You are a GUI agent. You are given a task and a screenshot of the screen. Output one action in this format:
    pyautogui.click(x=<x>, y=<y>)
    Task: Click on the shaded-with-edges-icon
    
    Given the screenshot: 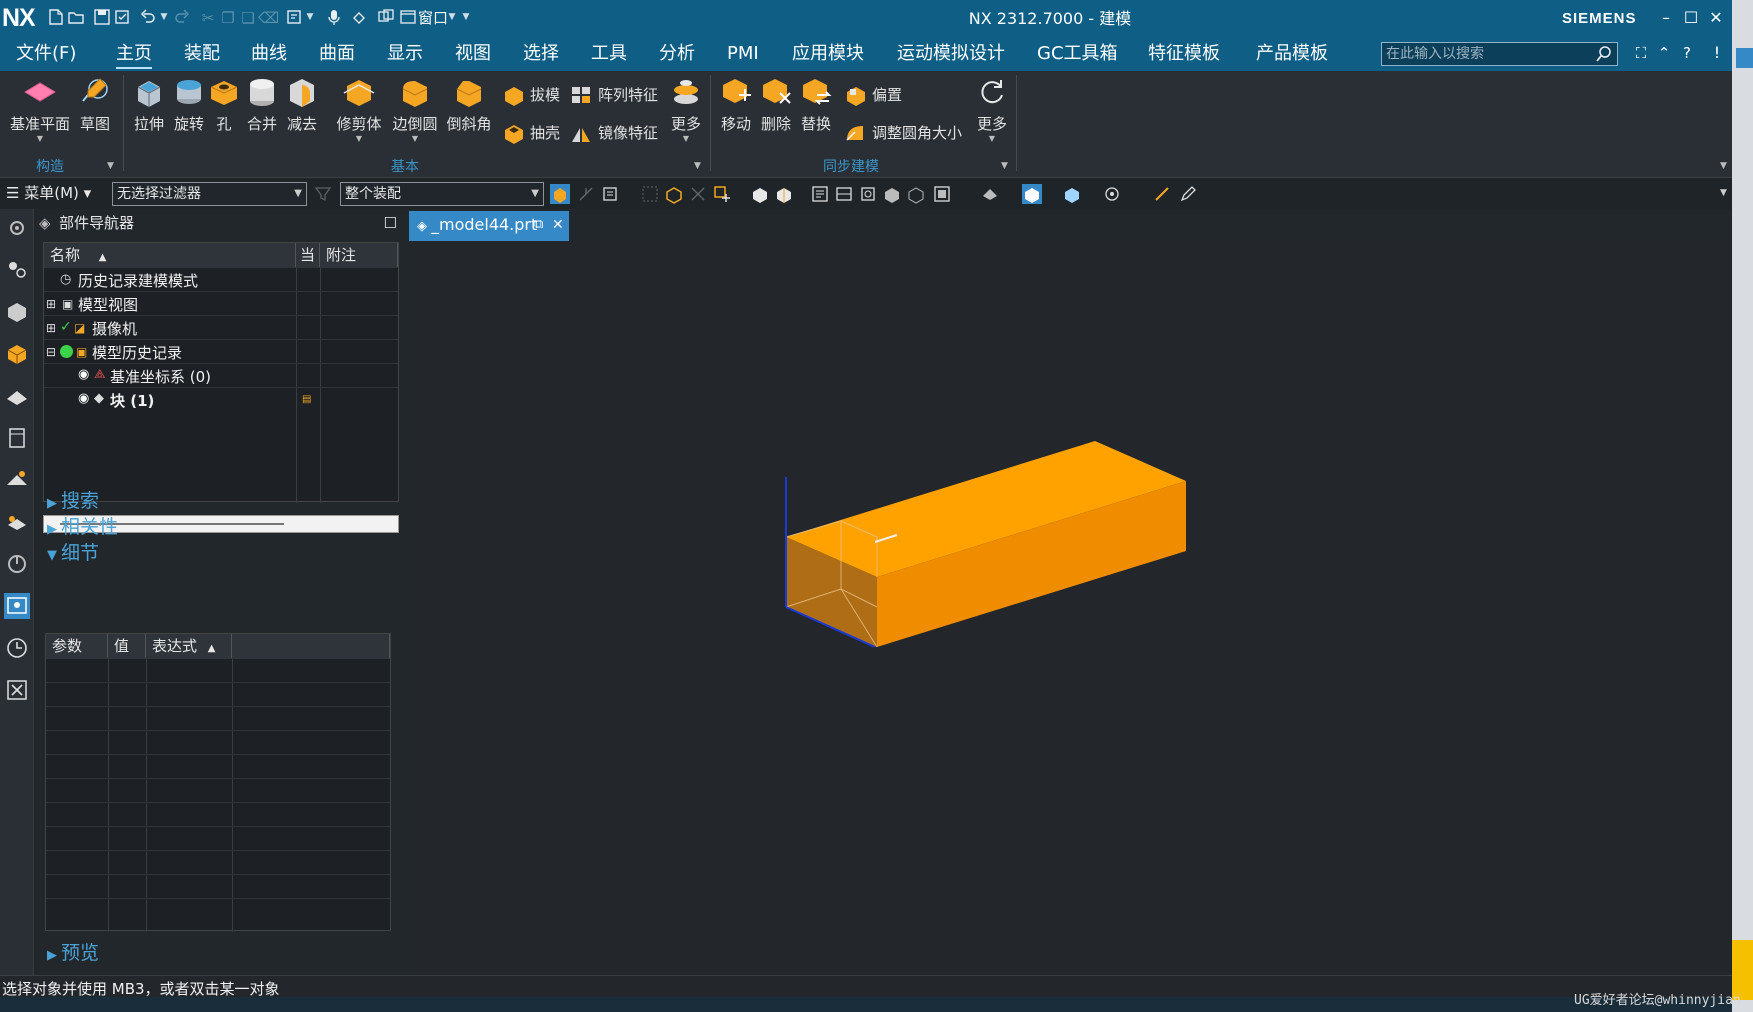 What is the action you would take?
    pyautogui.click(x=1032, y=194)
    